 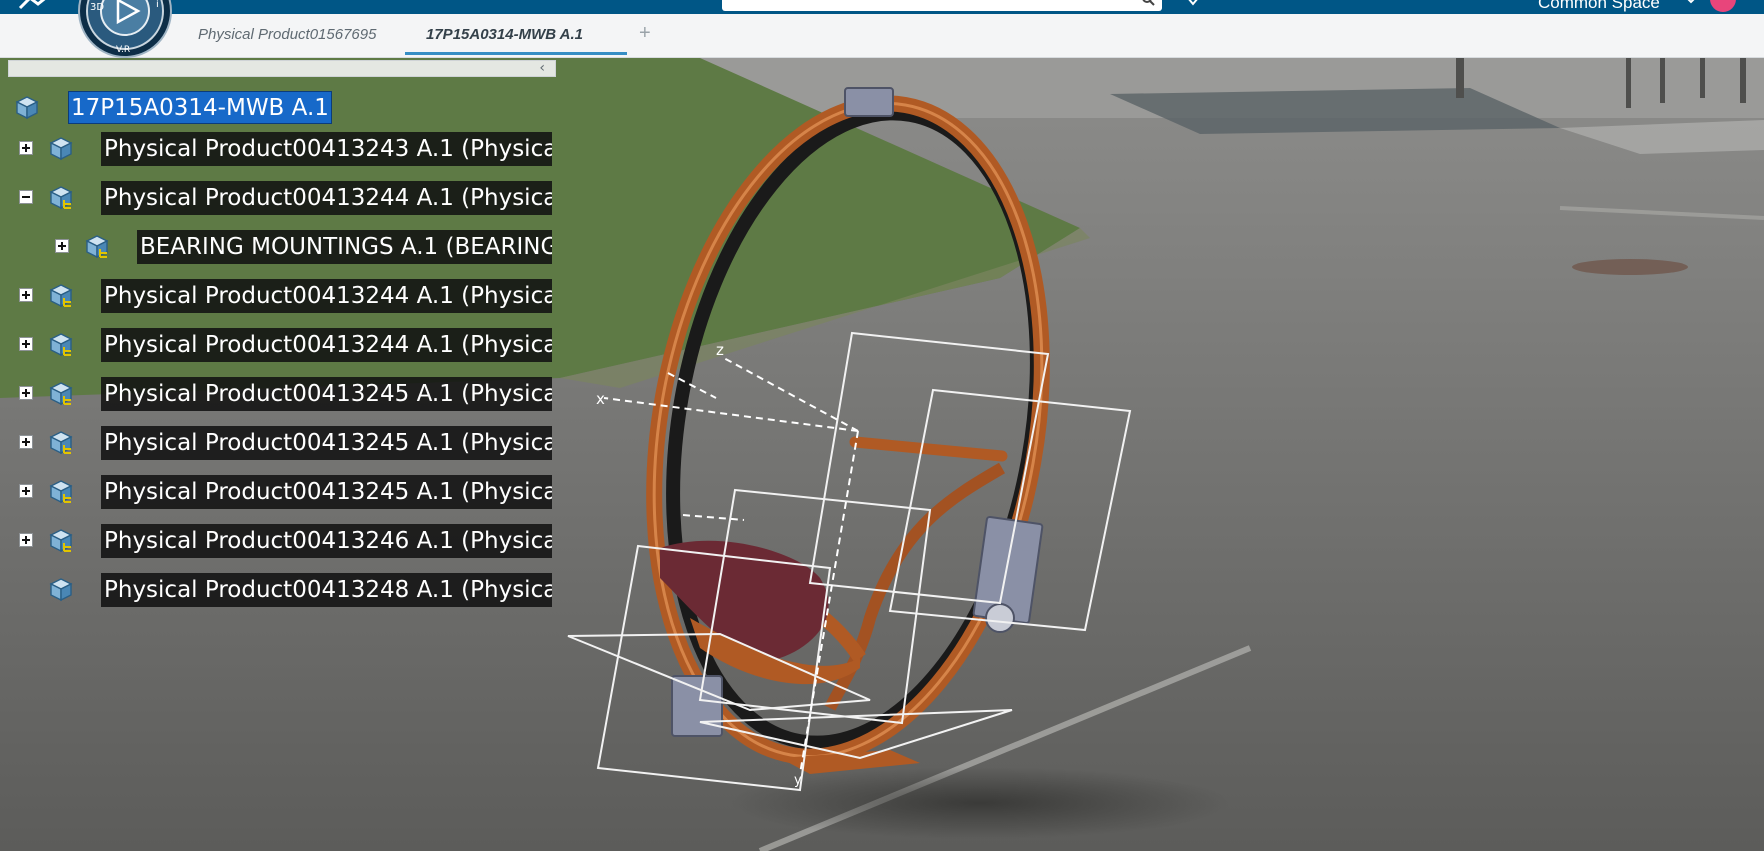 I want to click on tree-node-5: Physical Product00413245 A.1 (Physical P, so click(x=280, y=392).